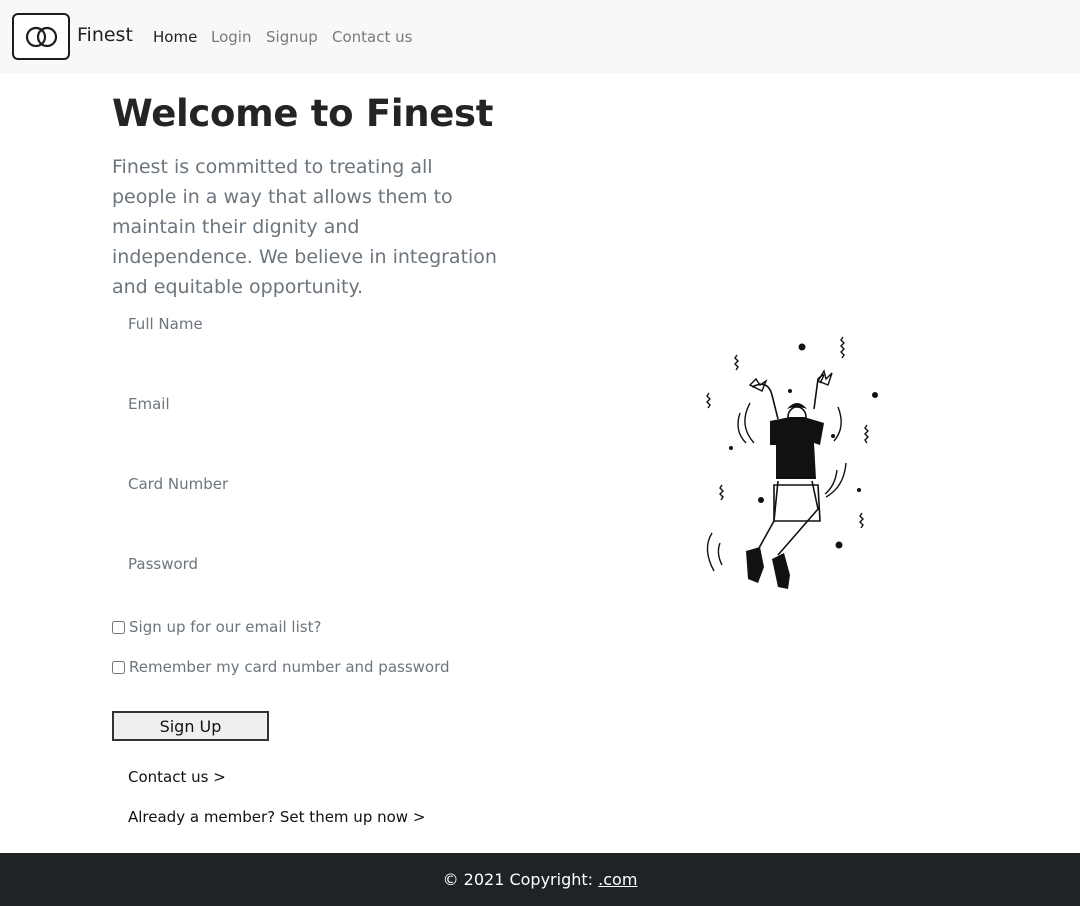  What do you see at coordinates (41, 36) in the screenshot?
I see `brand-logo-icon` at bounding box center [41, 36].